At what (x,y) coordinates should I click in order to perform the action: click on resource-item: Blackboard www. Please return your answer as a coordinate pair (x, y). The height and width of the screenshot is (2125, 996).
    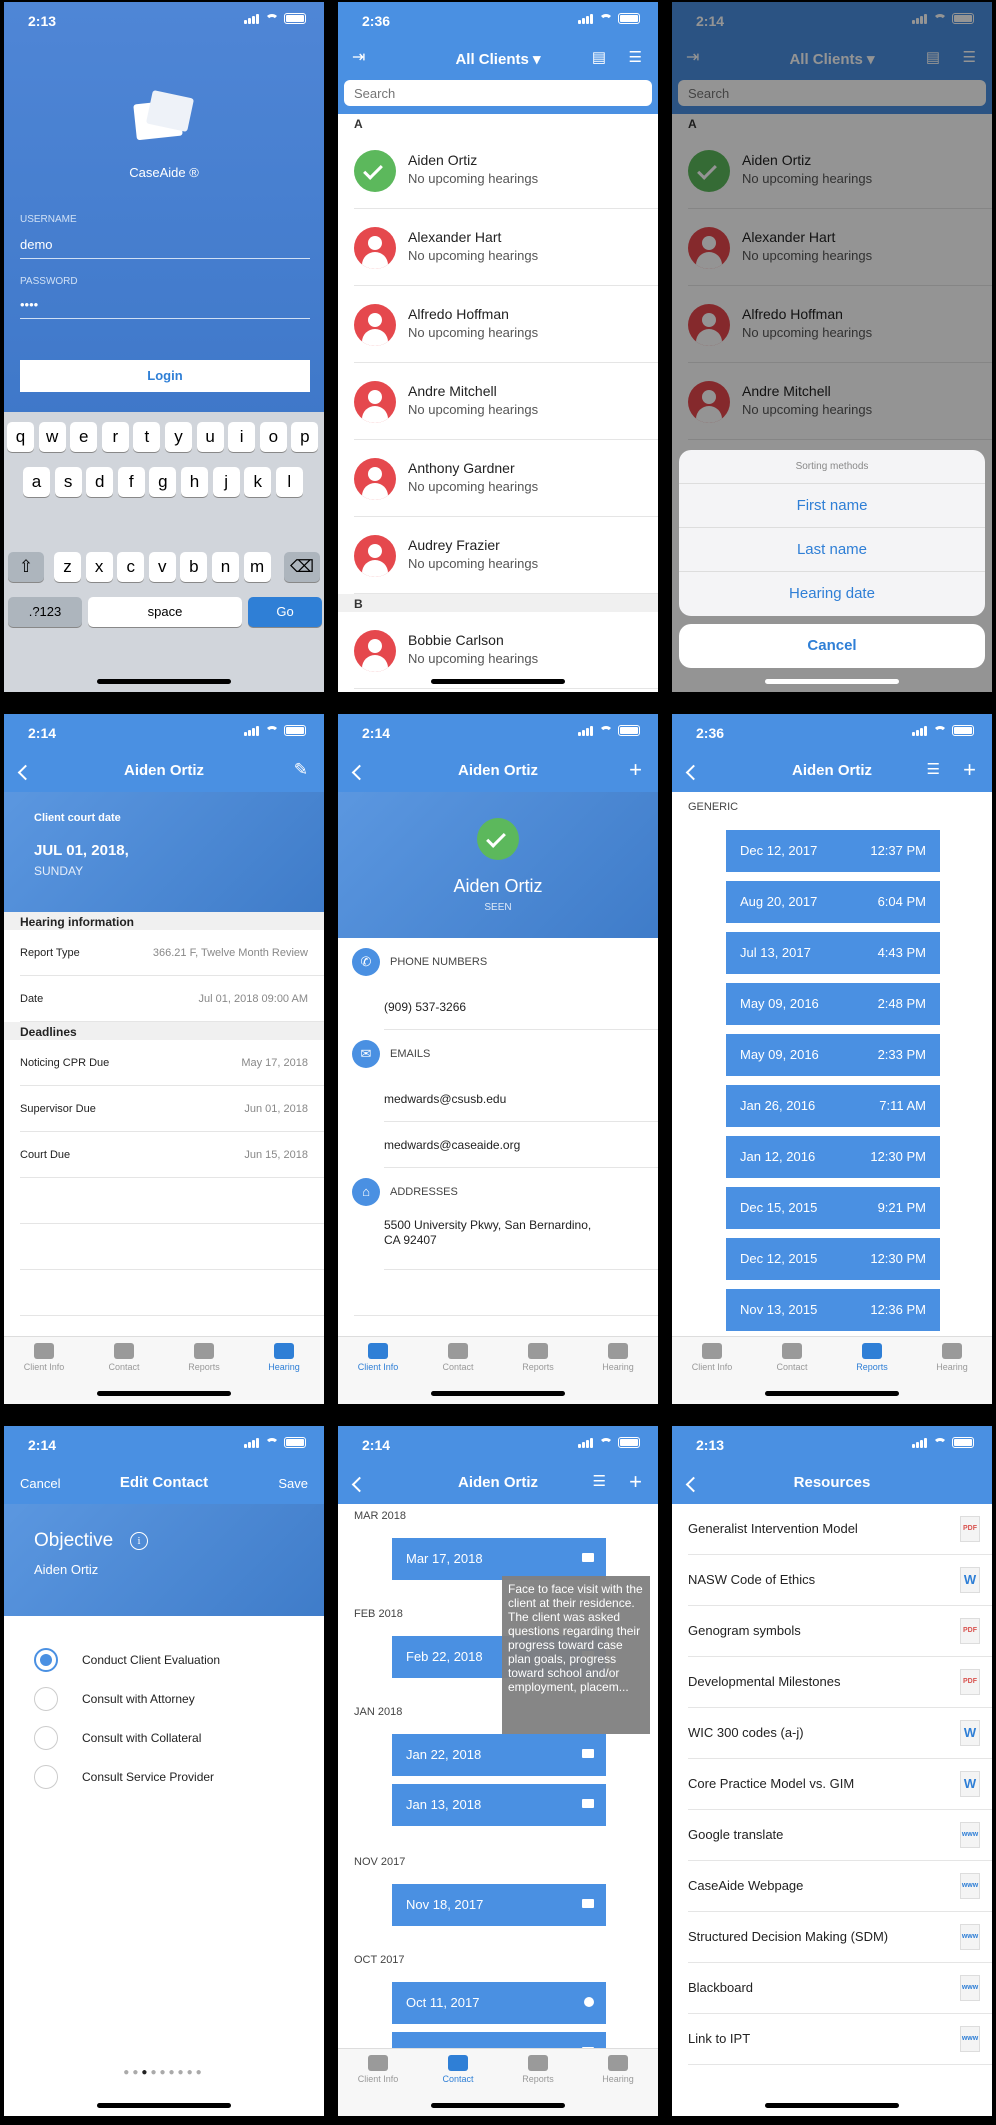
    Looking at the image, I should click on (840, 1988).